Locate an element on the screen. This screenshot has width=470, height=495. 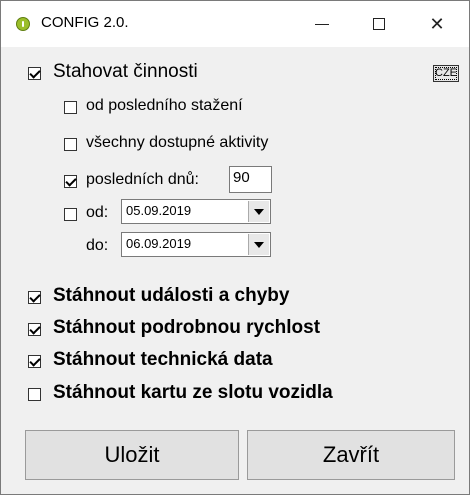
download-technical-label: Stáhnout technická data is located at coordinates (163, 359).